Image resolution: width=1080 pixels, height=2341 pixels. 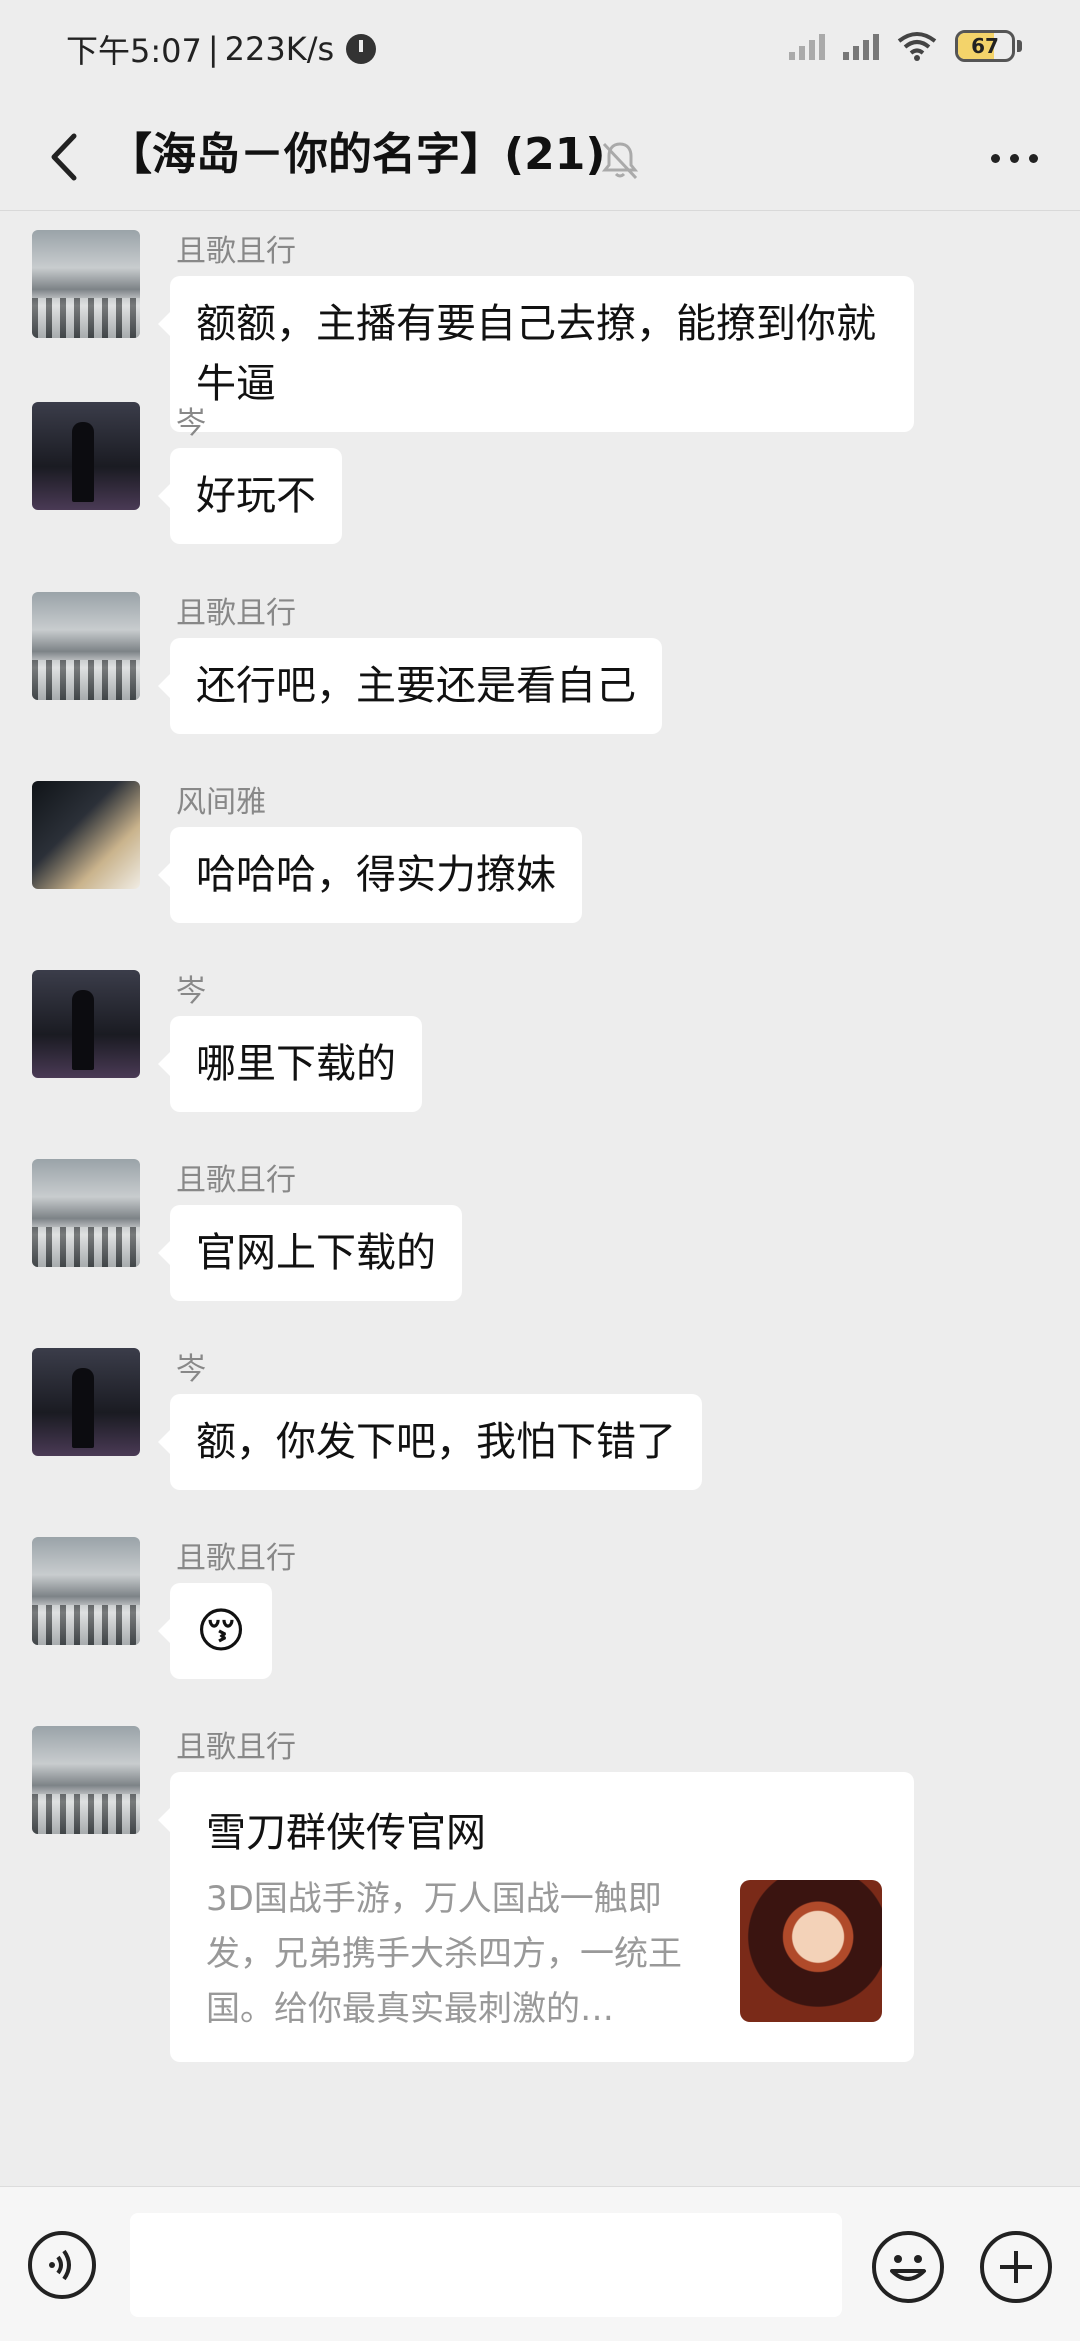 I want to click on input-bar, so click(x=540, y=2263).